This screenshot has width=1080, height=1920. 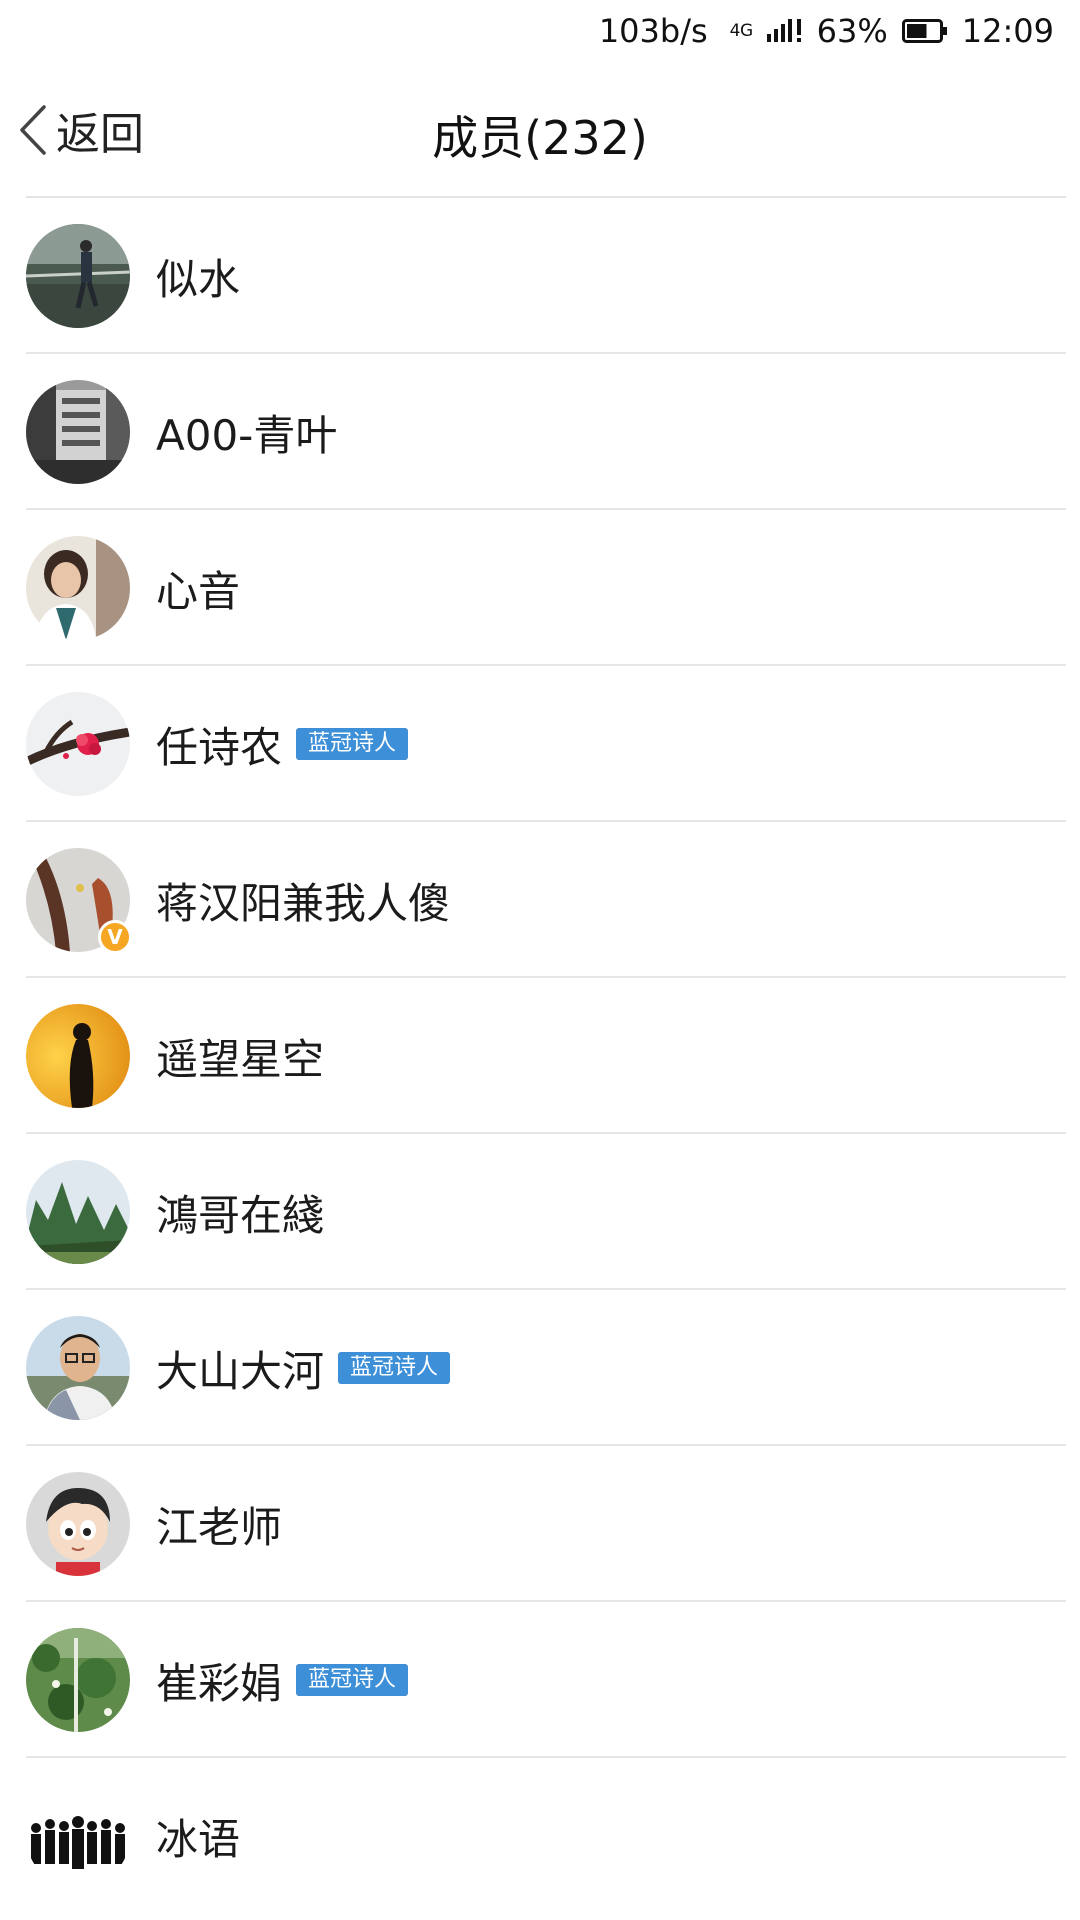 I want to click on member-name: 似水, so click(x=198, y=279).